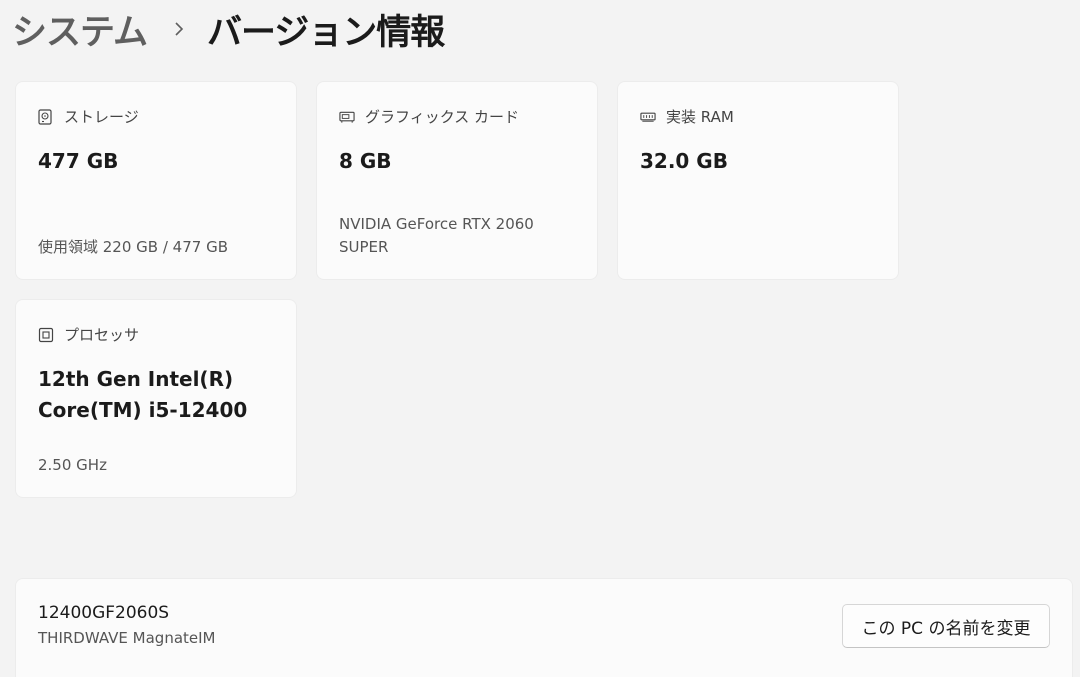 The height and width of the screenshot is (677, 1080). I want to click on processor-label: プロセッサ, so click(102, 335).